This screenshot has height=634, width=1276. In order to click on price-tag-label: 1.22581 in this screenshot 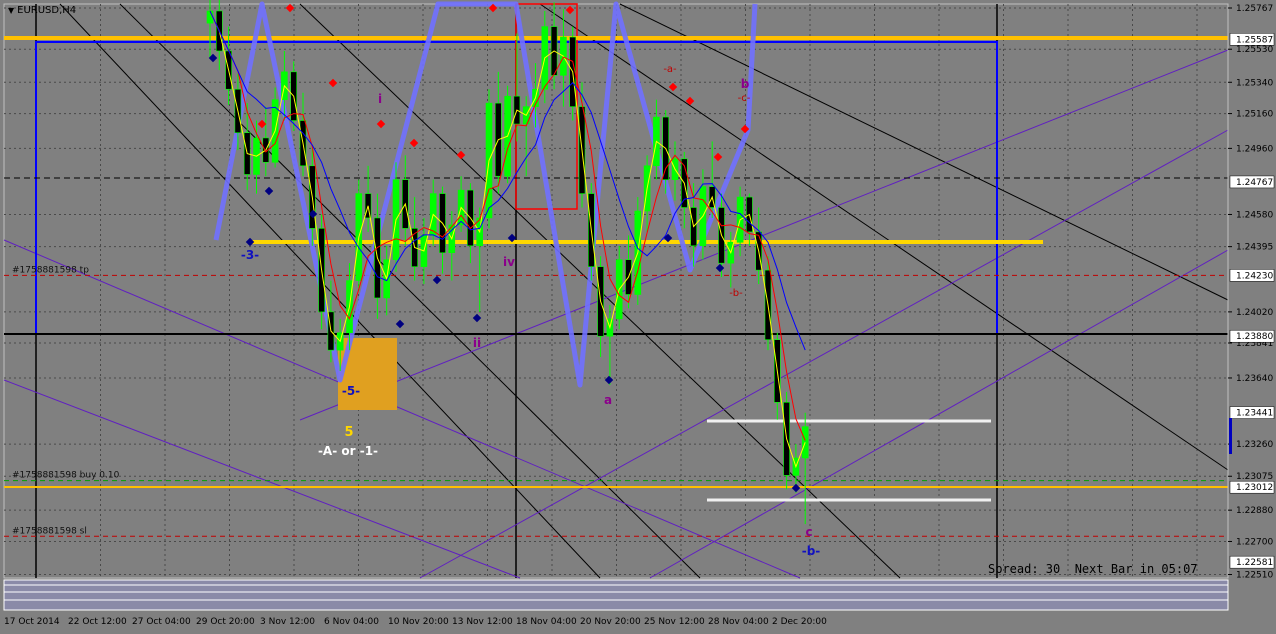, I will do `click(1254, 563)`.